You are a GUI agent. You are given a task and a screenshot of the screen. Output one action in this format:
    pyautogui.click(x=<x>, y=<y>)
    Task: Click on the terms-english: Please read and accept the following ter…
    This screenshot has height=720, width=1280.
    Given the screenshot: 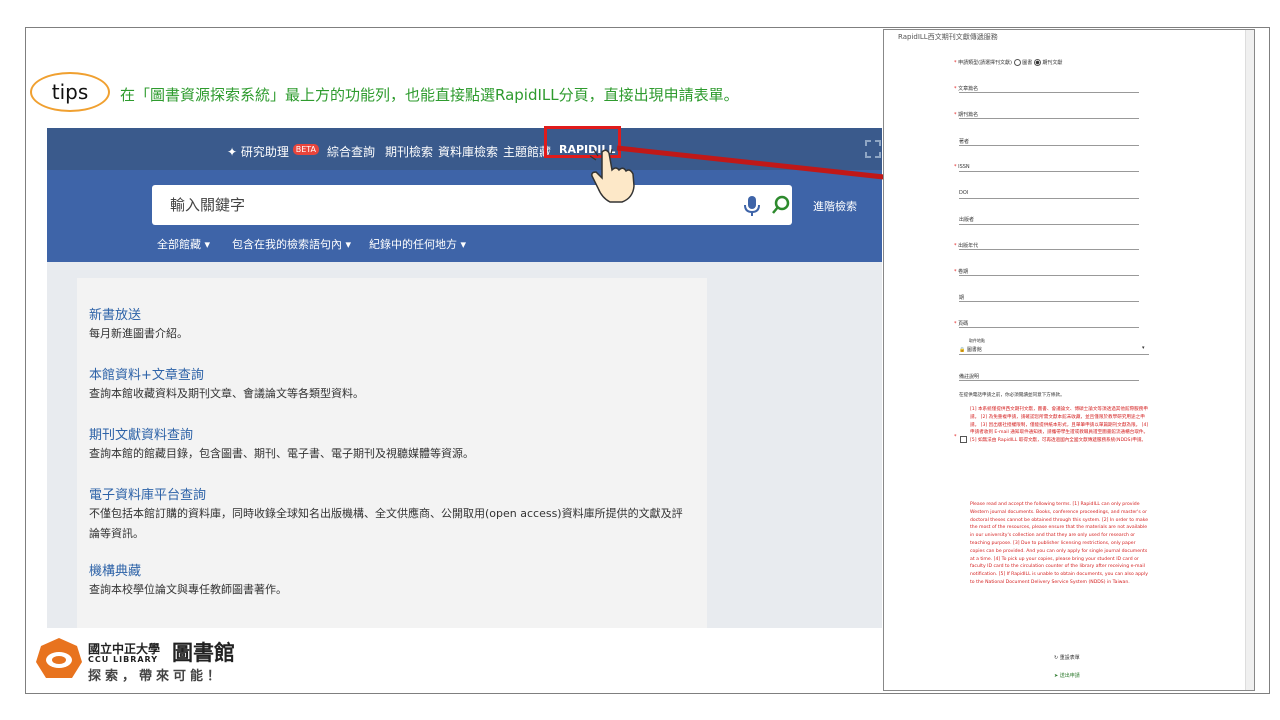 What is the action you would take?
    pyautogui.click(x=1059, y=543)
    